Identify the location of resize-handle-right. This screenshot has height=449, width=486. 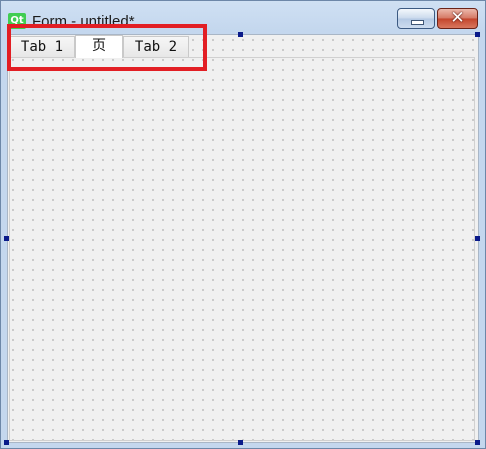
(477, 238).